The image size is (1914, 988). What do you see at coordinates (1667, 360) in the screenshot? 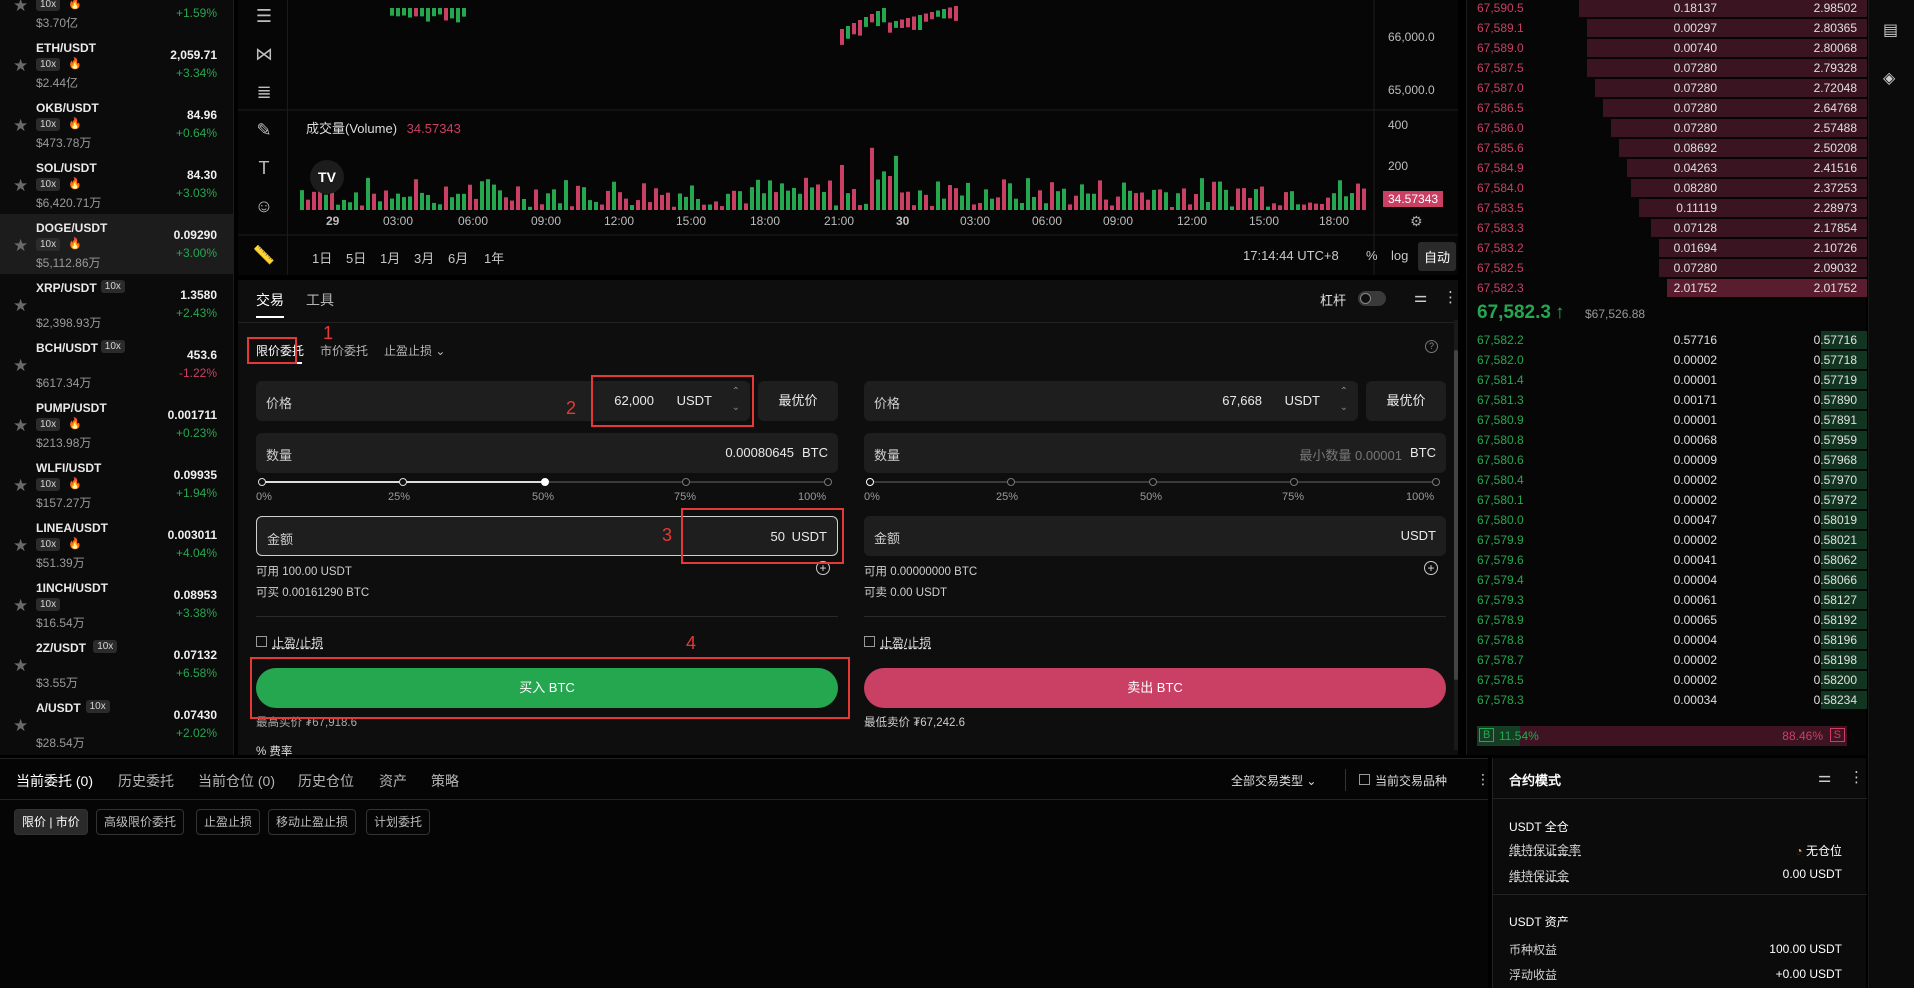
I see `bid-row: 67,582.0 0.00002 0.57718` at bounding box center [1667, 360].